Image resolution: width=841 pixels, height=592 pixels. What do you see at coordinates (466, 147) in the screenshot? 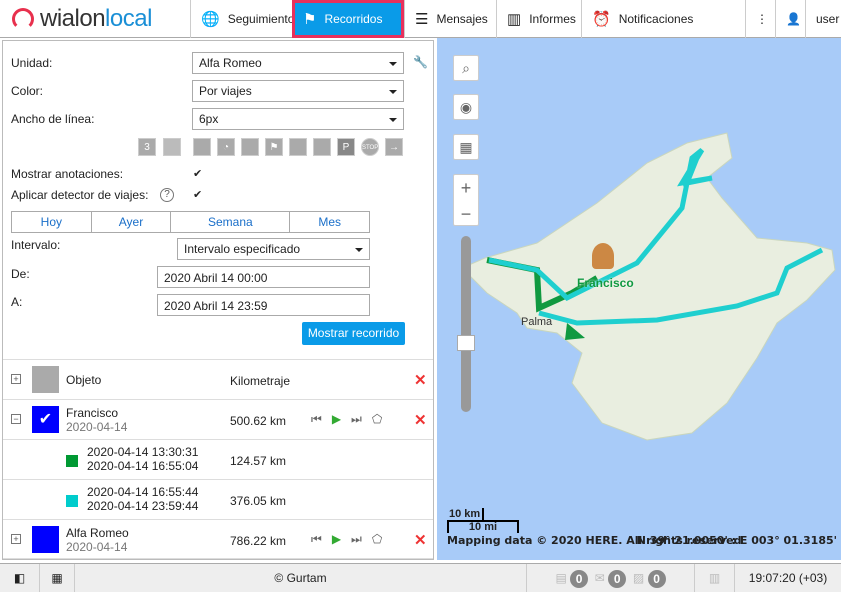
I see `map-layers-icon: ▦` at bounding box center [466, 147].